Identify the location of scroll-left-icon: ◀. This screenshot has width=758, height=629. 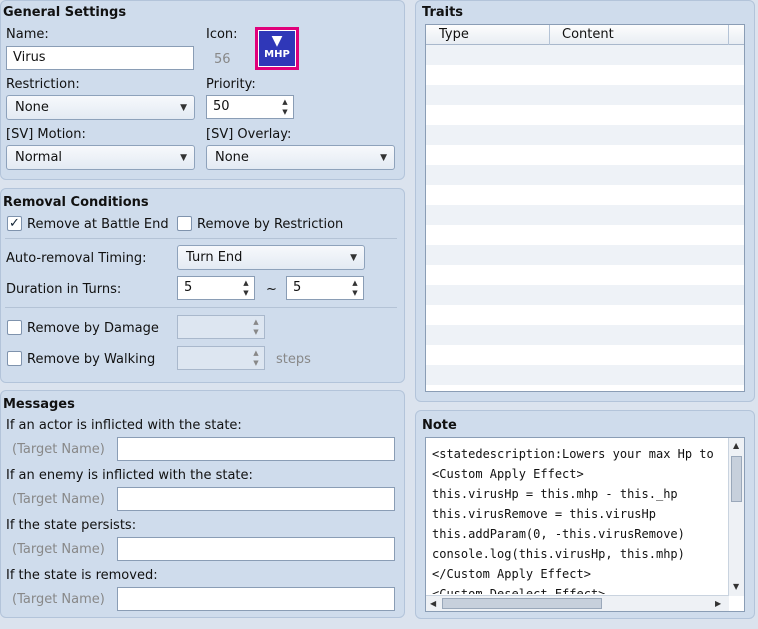
(433, 603).